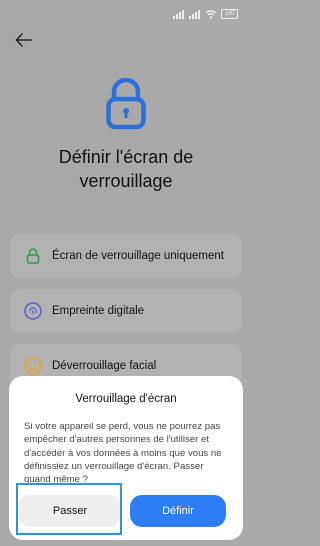  What do you see at coordinates (69, 509) in the screenshot?
I see `selection-highlight` at bounding box center [69, 509].